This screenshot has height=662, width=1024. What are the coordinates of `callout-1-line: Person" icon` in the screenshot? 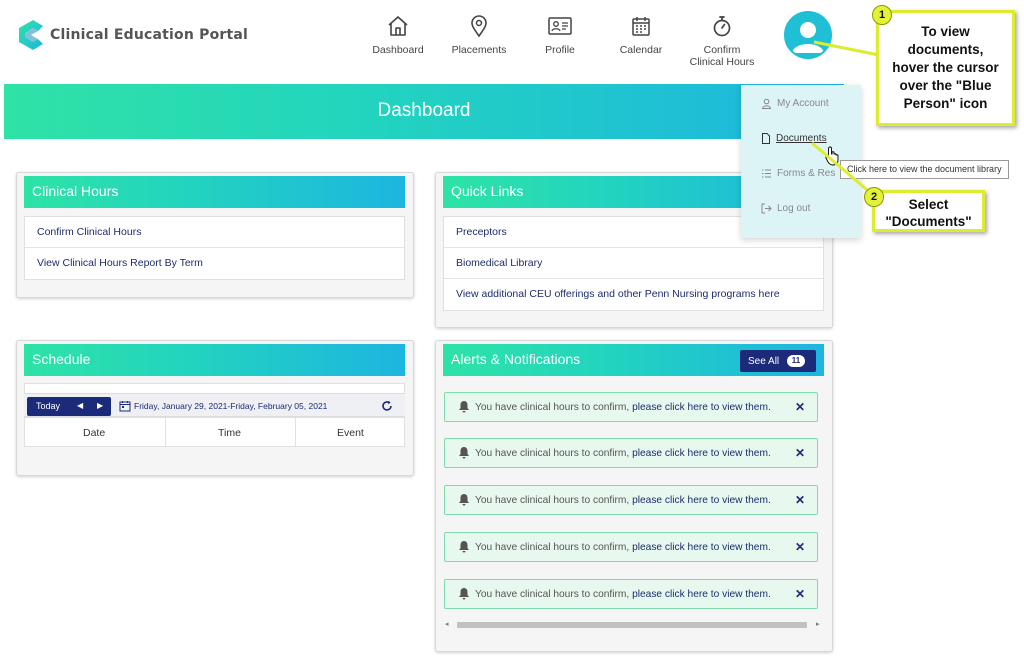 It's located at (945, 103).